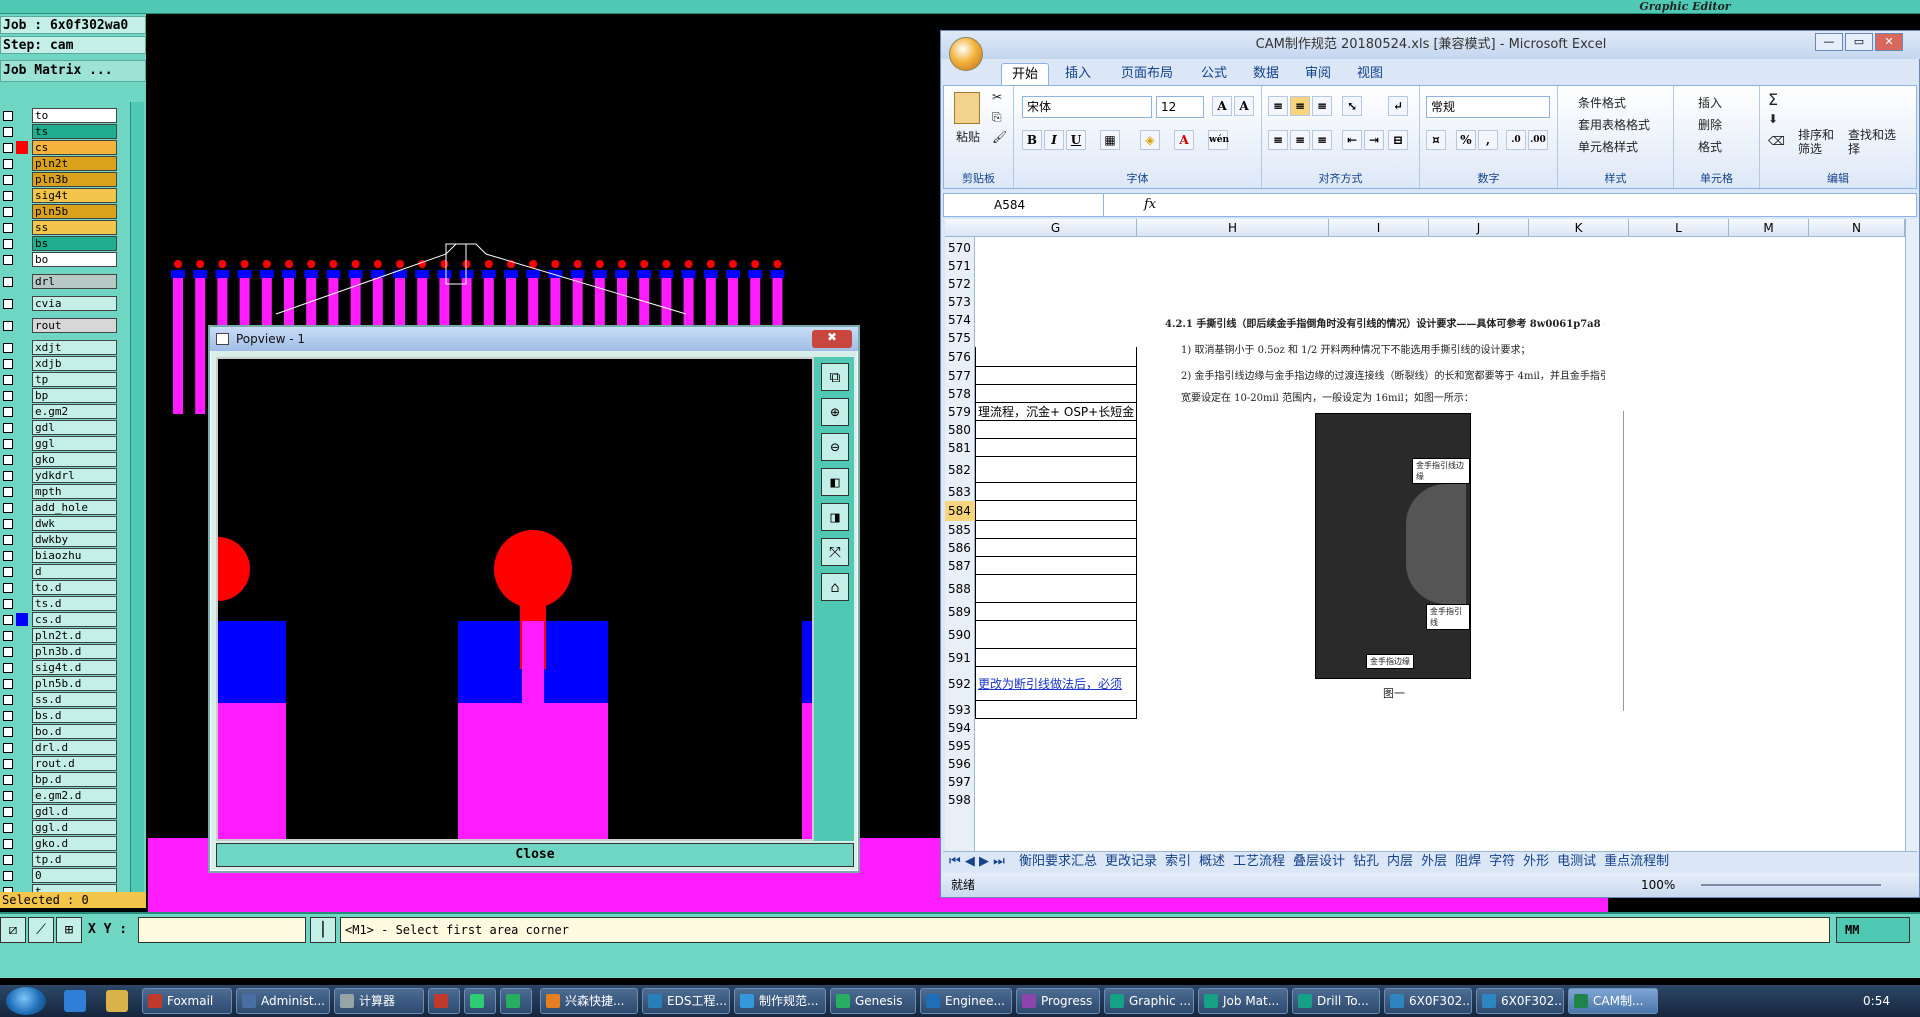  I want to click on layer-row: to, so click(60, 115).